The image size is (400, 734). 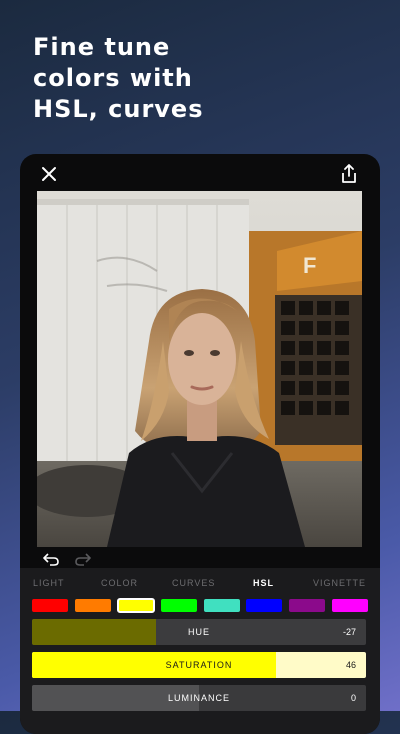 I want to click on swatch-magenta, so click(x=350, y=605).